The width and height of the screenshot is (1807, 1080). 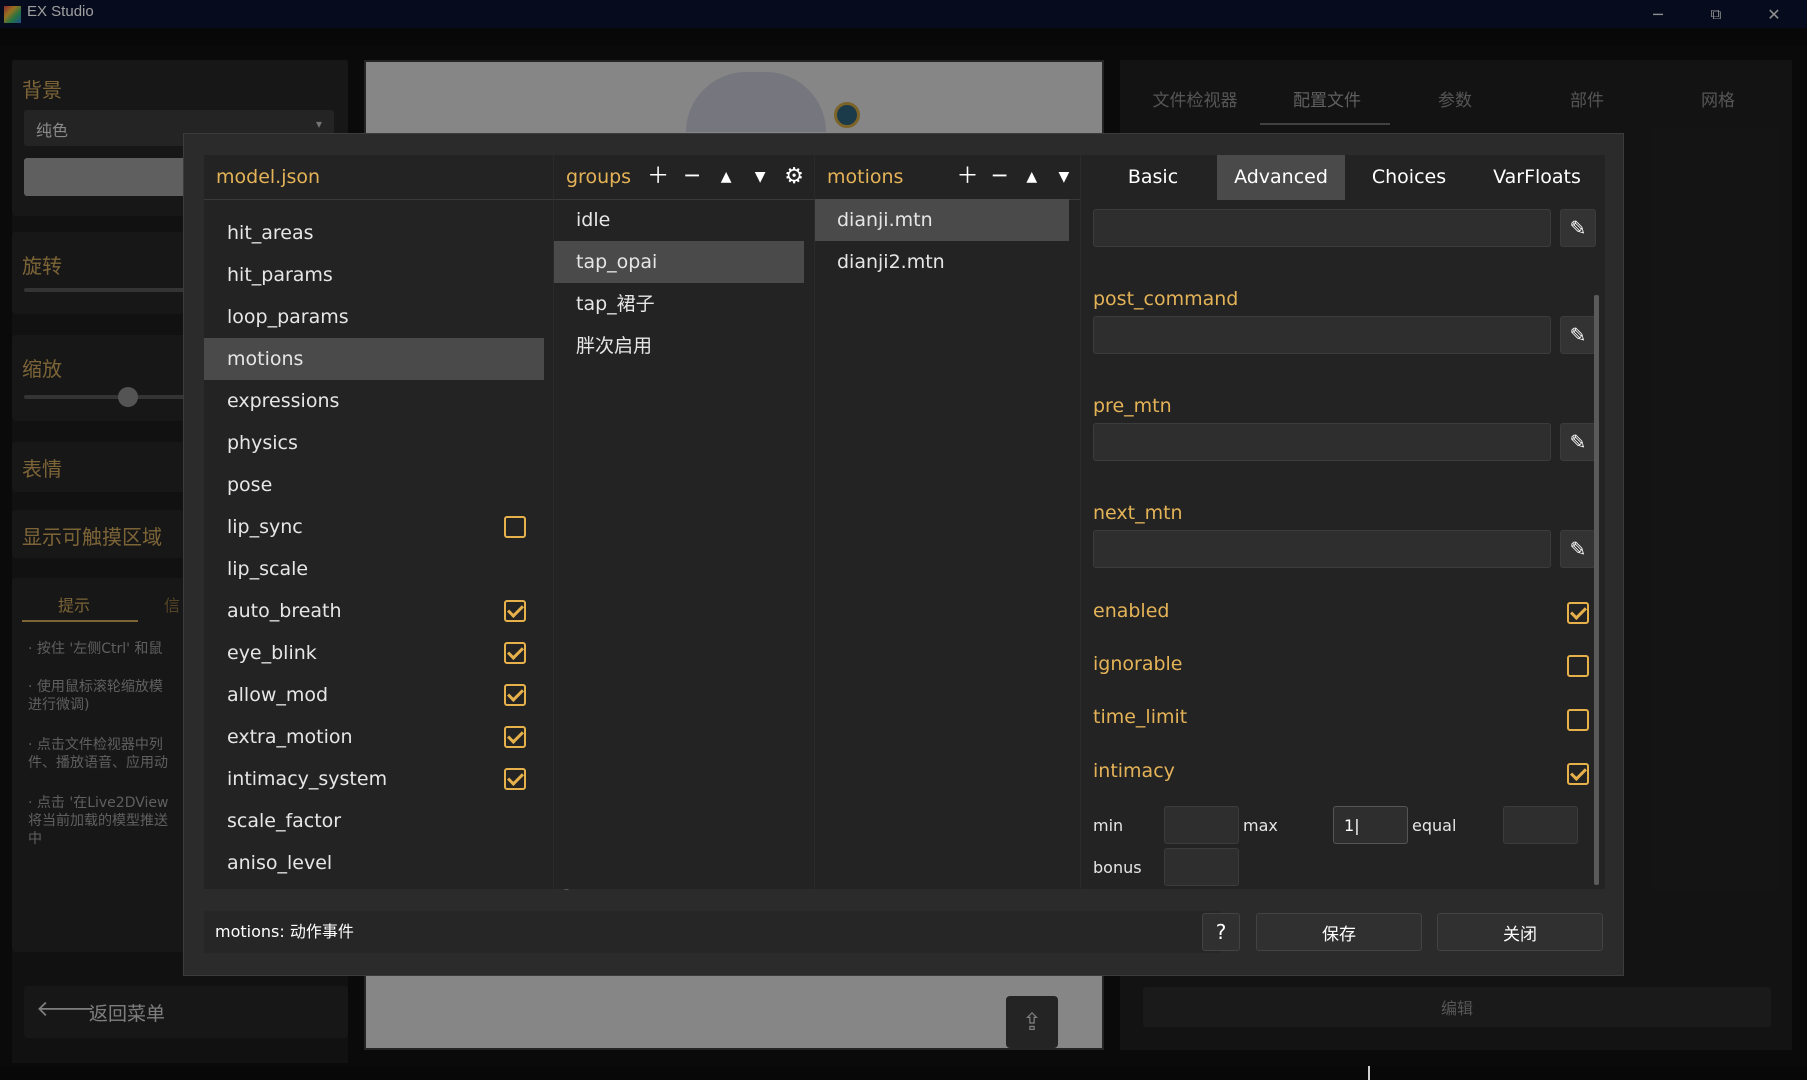 What do you see at coordinates (283, 401) in the screenshot?
I see `tree-item-label: expressions` at bounding box center [283, 401].